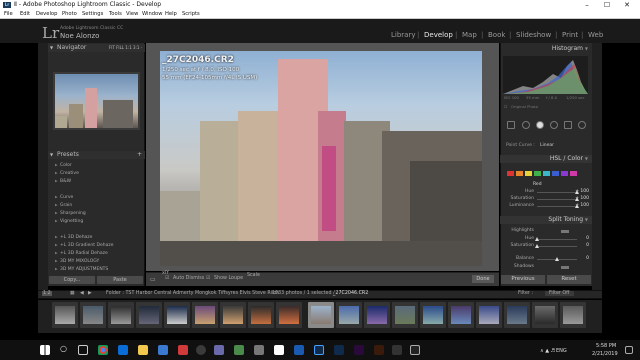 This screenshot has width=640, height=360. I want to click on swatch-red, so click(510, 173).